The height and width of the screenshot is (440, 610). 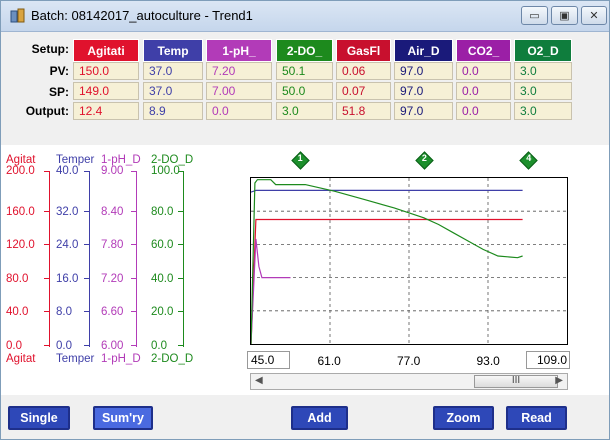 I want to click on x-end-field: 109.0, so click(x=548, y=360).